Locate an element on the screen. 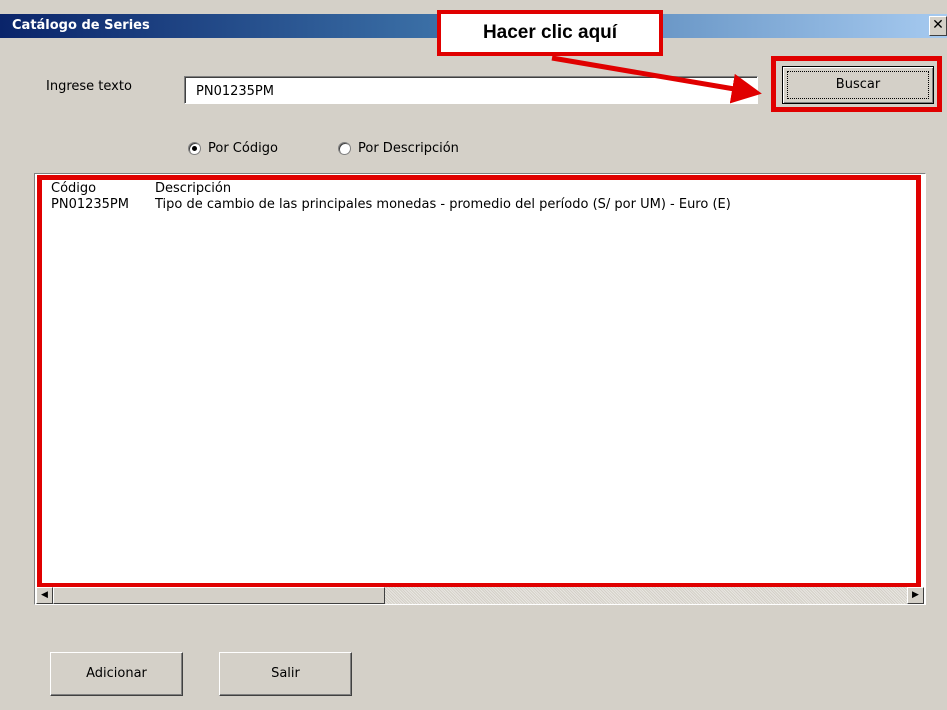 This screenshot has height=710, width=947. instruction-callout: Hacer clic aquí is located at coordinates (550, 33).